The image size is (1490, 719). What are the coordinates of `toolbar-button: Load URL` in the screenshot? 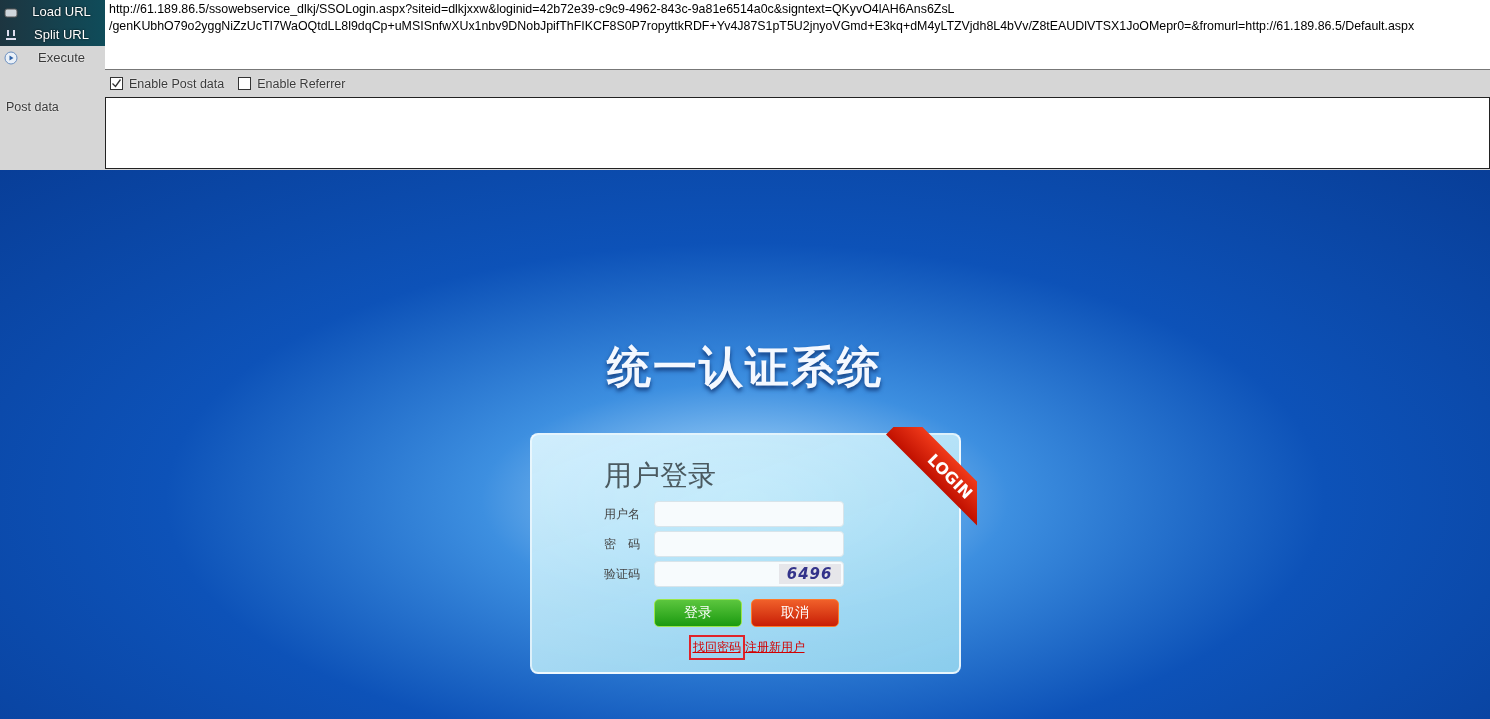 It's located at (52, 11).